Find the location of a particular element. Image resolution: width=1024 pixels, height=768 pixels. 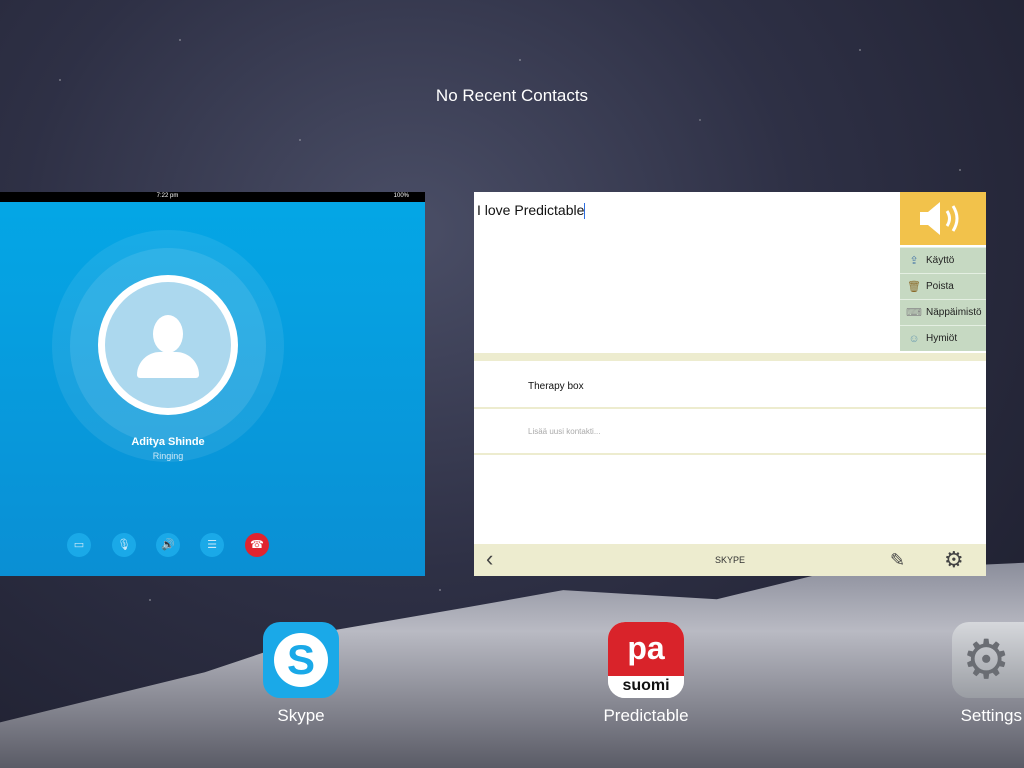

predictable-logo-icon: pa is located at coordinates (646, 649).